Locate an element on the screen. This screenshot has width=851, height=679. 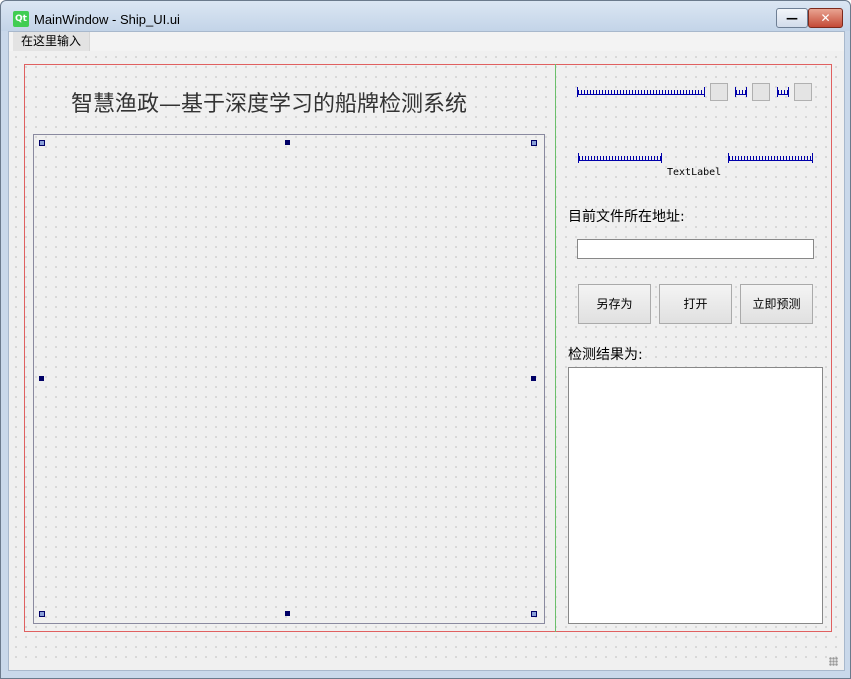
result-text-area is located at coordinates (695, 495).